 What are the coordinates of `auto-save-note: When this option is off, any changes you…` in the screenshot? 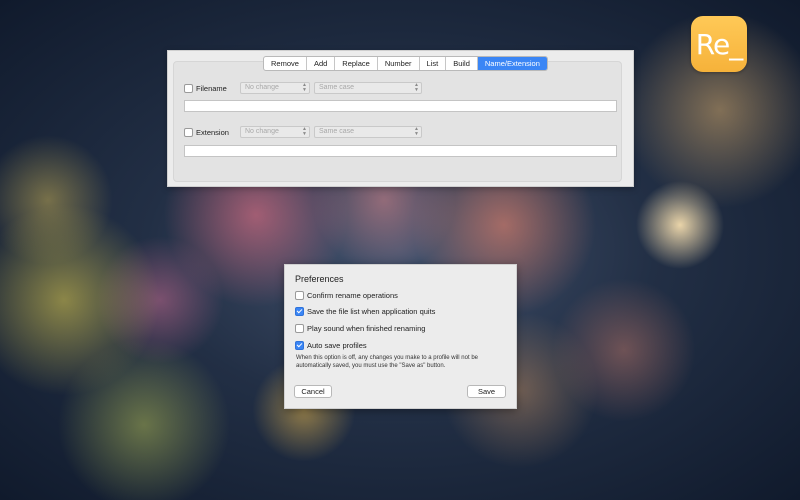 It's located at (387, 362).